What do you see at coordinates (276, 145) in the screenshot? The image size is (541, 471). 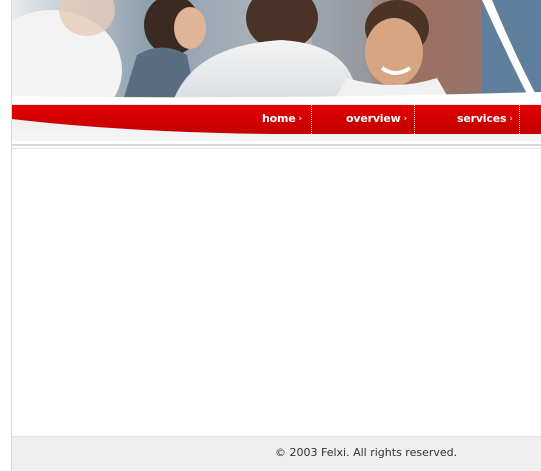 I see `header-divider` at bounding box center [276, 145].